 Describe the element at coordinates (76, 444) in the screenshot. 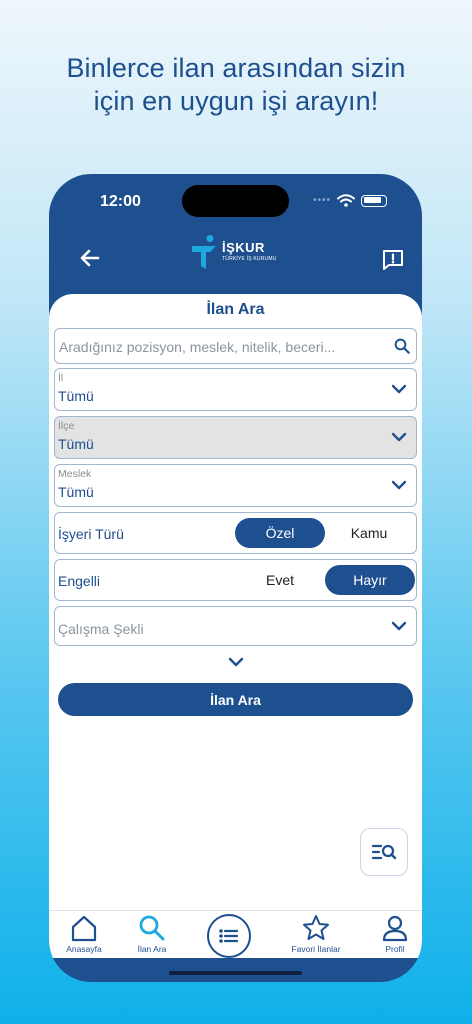

I see `ilce-value: Tümü` at that location.